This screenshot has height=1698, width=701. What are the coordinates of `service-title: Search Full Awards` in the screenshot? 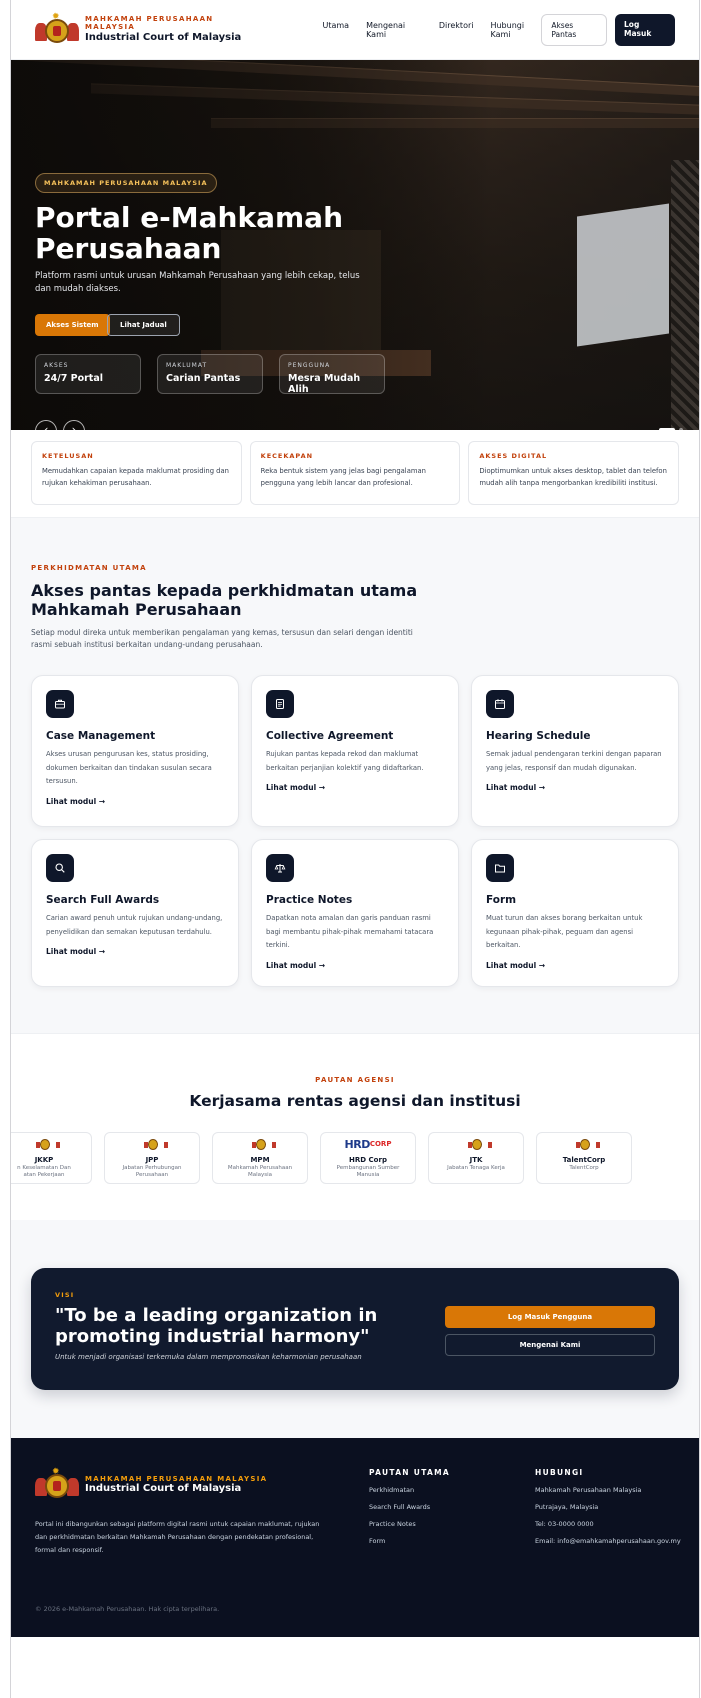 It's located at (103, 900).